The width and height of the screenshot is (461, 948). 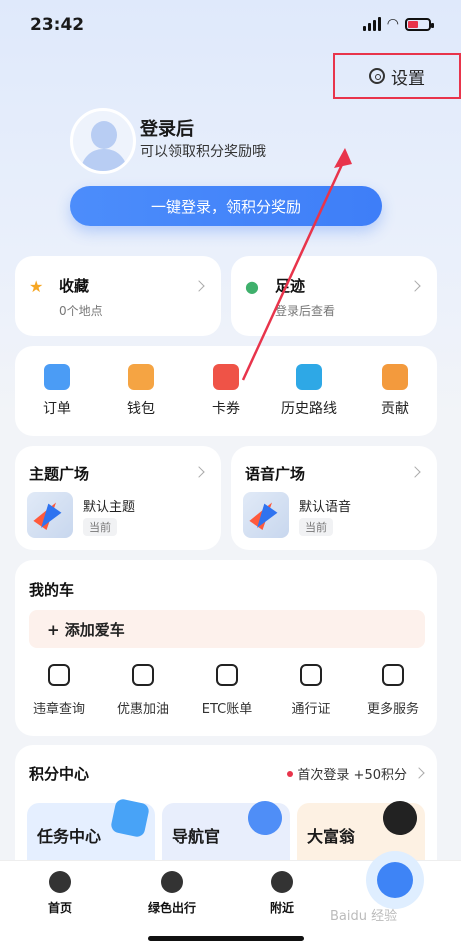 I want to click on battery-icon, so click(x=419, y=24).